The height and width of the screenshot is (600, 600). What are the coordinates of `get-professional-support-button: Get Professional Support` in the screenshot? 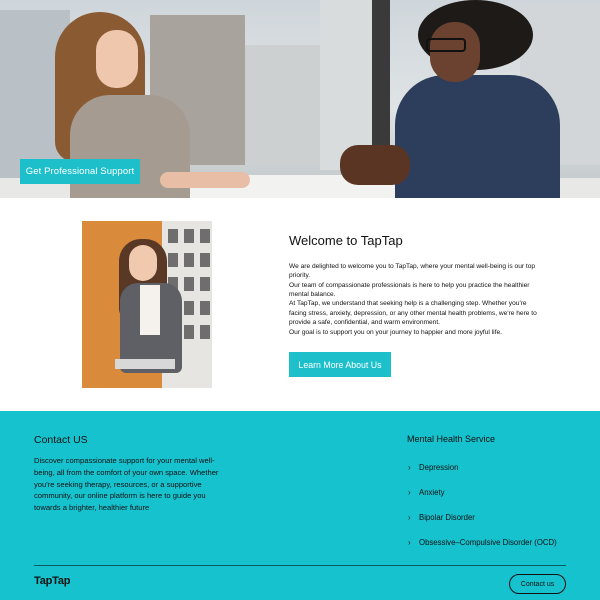 It's located at (80, 171).